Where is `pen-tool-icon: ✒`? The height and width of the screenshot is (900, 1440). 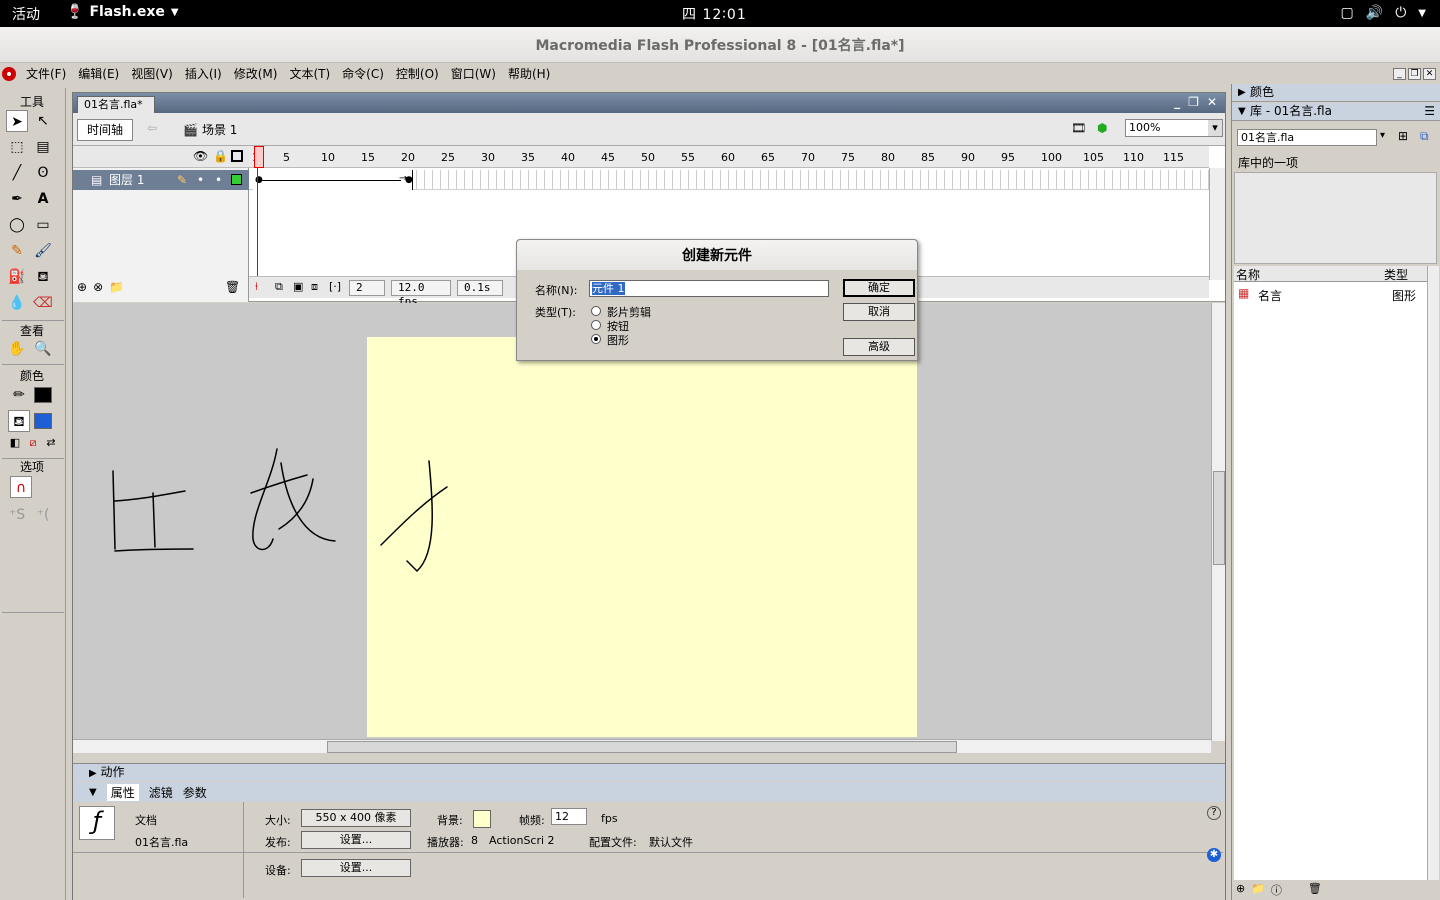 pen-tool-icon: ✒ is located at coordinates (17, 199).